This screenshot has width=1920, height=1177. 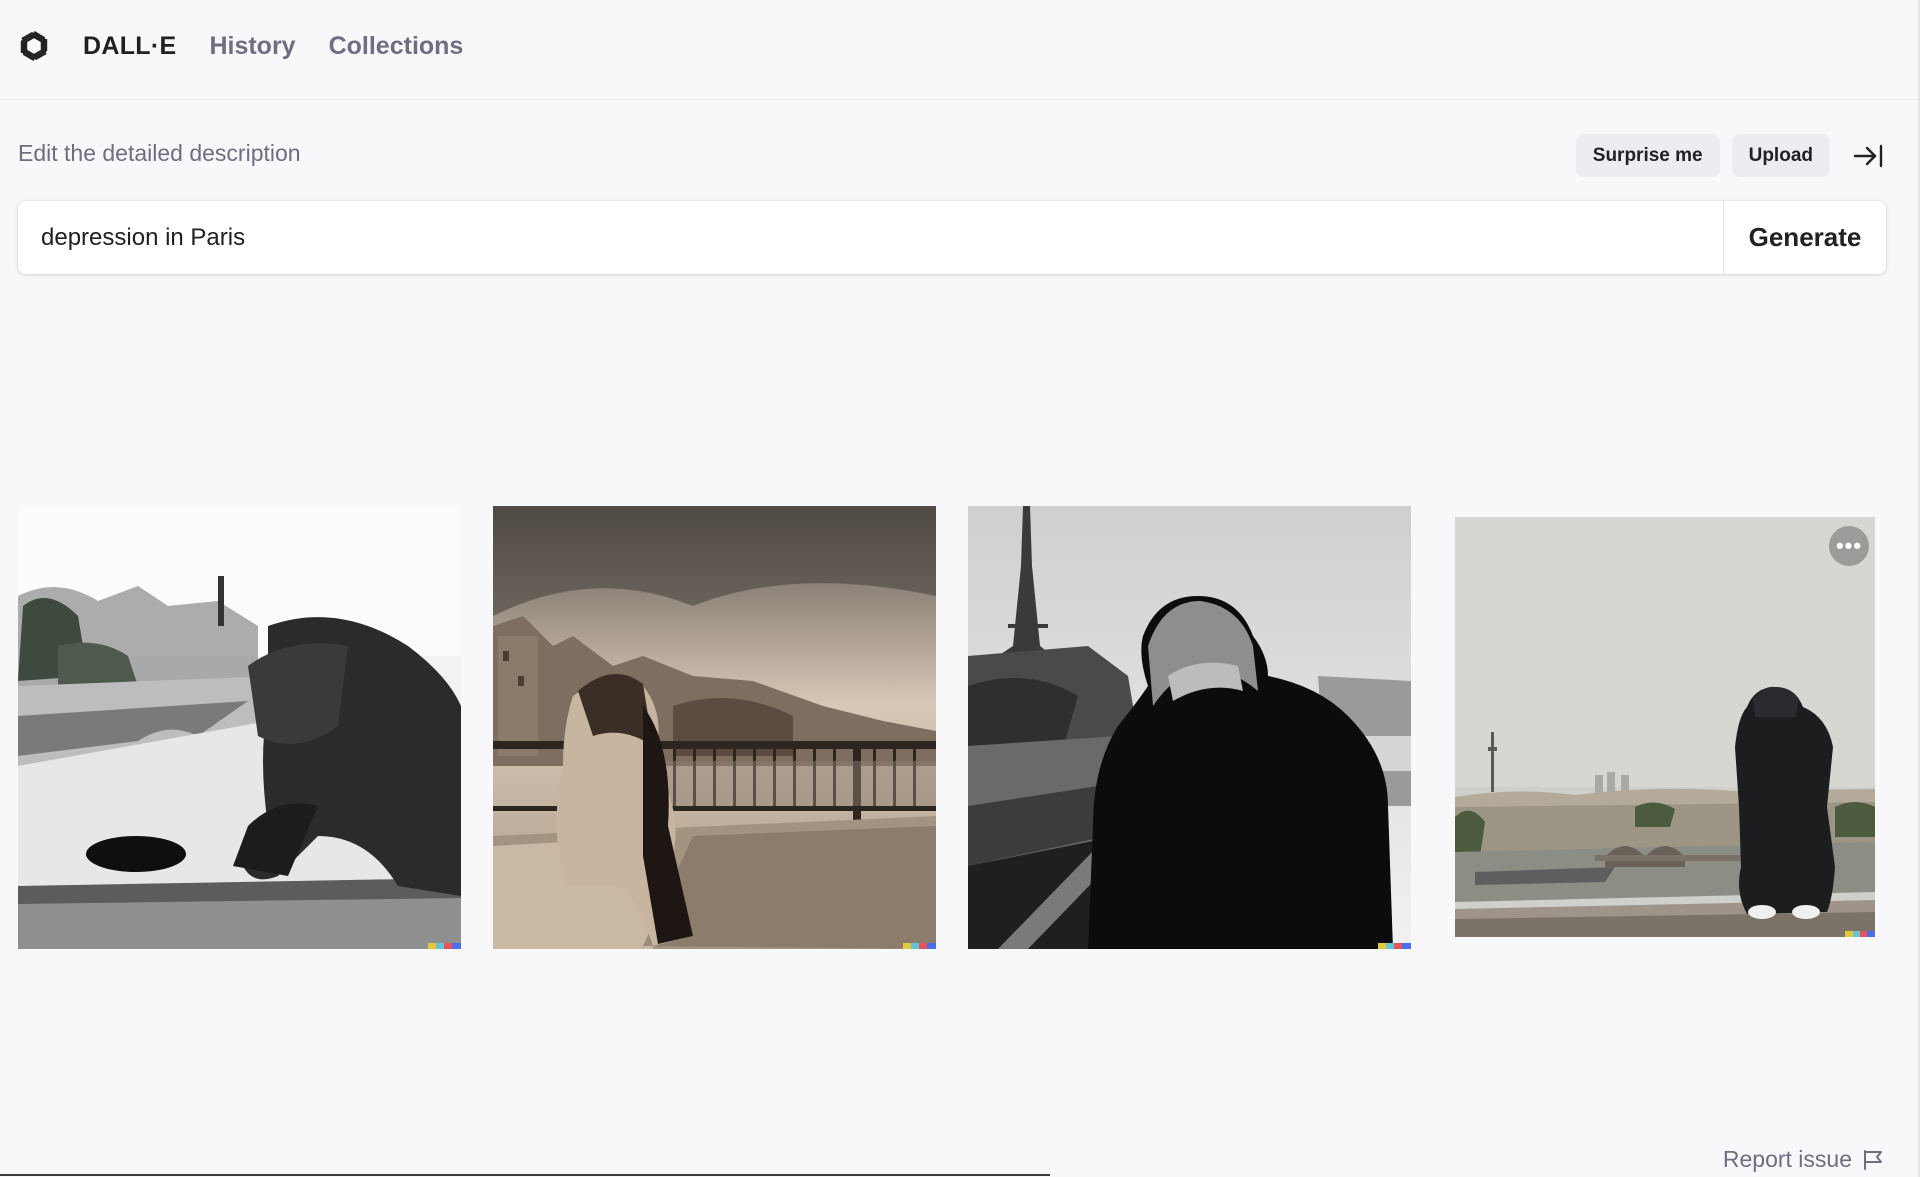 I want to click on bottom-scrollbar, so click(x=525, y=1175).